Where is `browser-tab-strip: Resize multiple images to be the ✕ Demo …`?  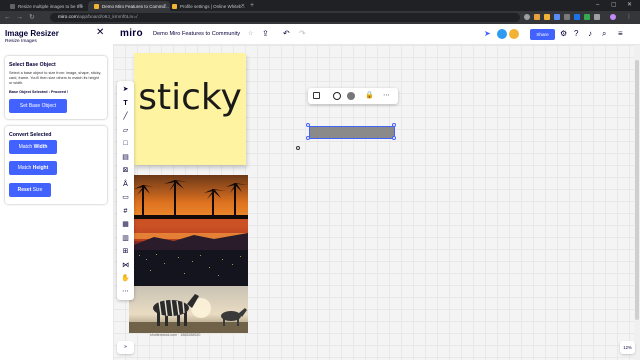 browser-tab-strip: Resize multiple images to be the ✕ Demo … is located at coordinates (320, 5).